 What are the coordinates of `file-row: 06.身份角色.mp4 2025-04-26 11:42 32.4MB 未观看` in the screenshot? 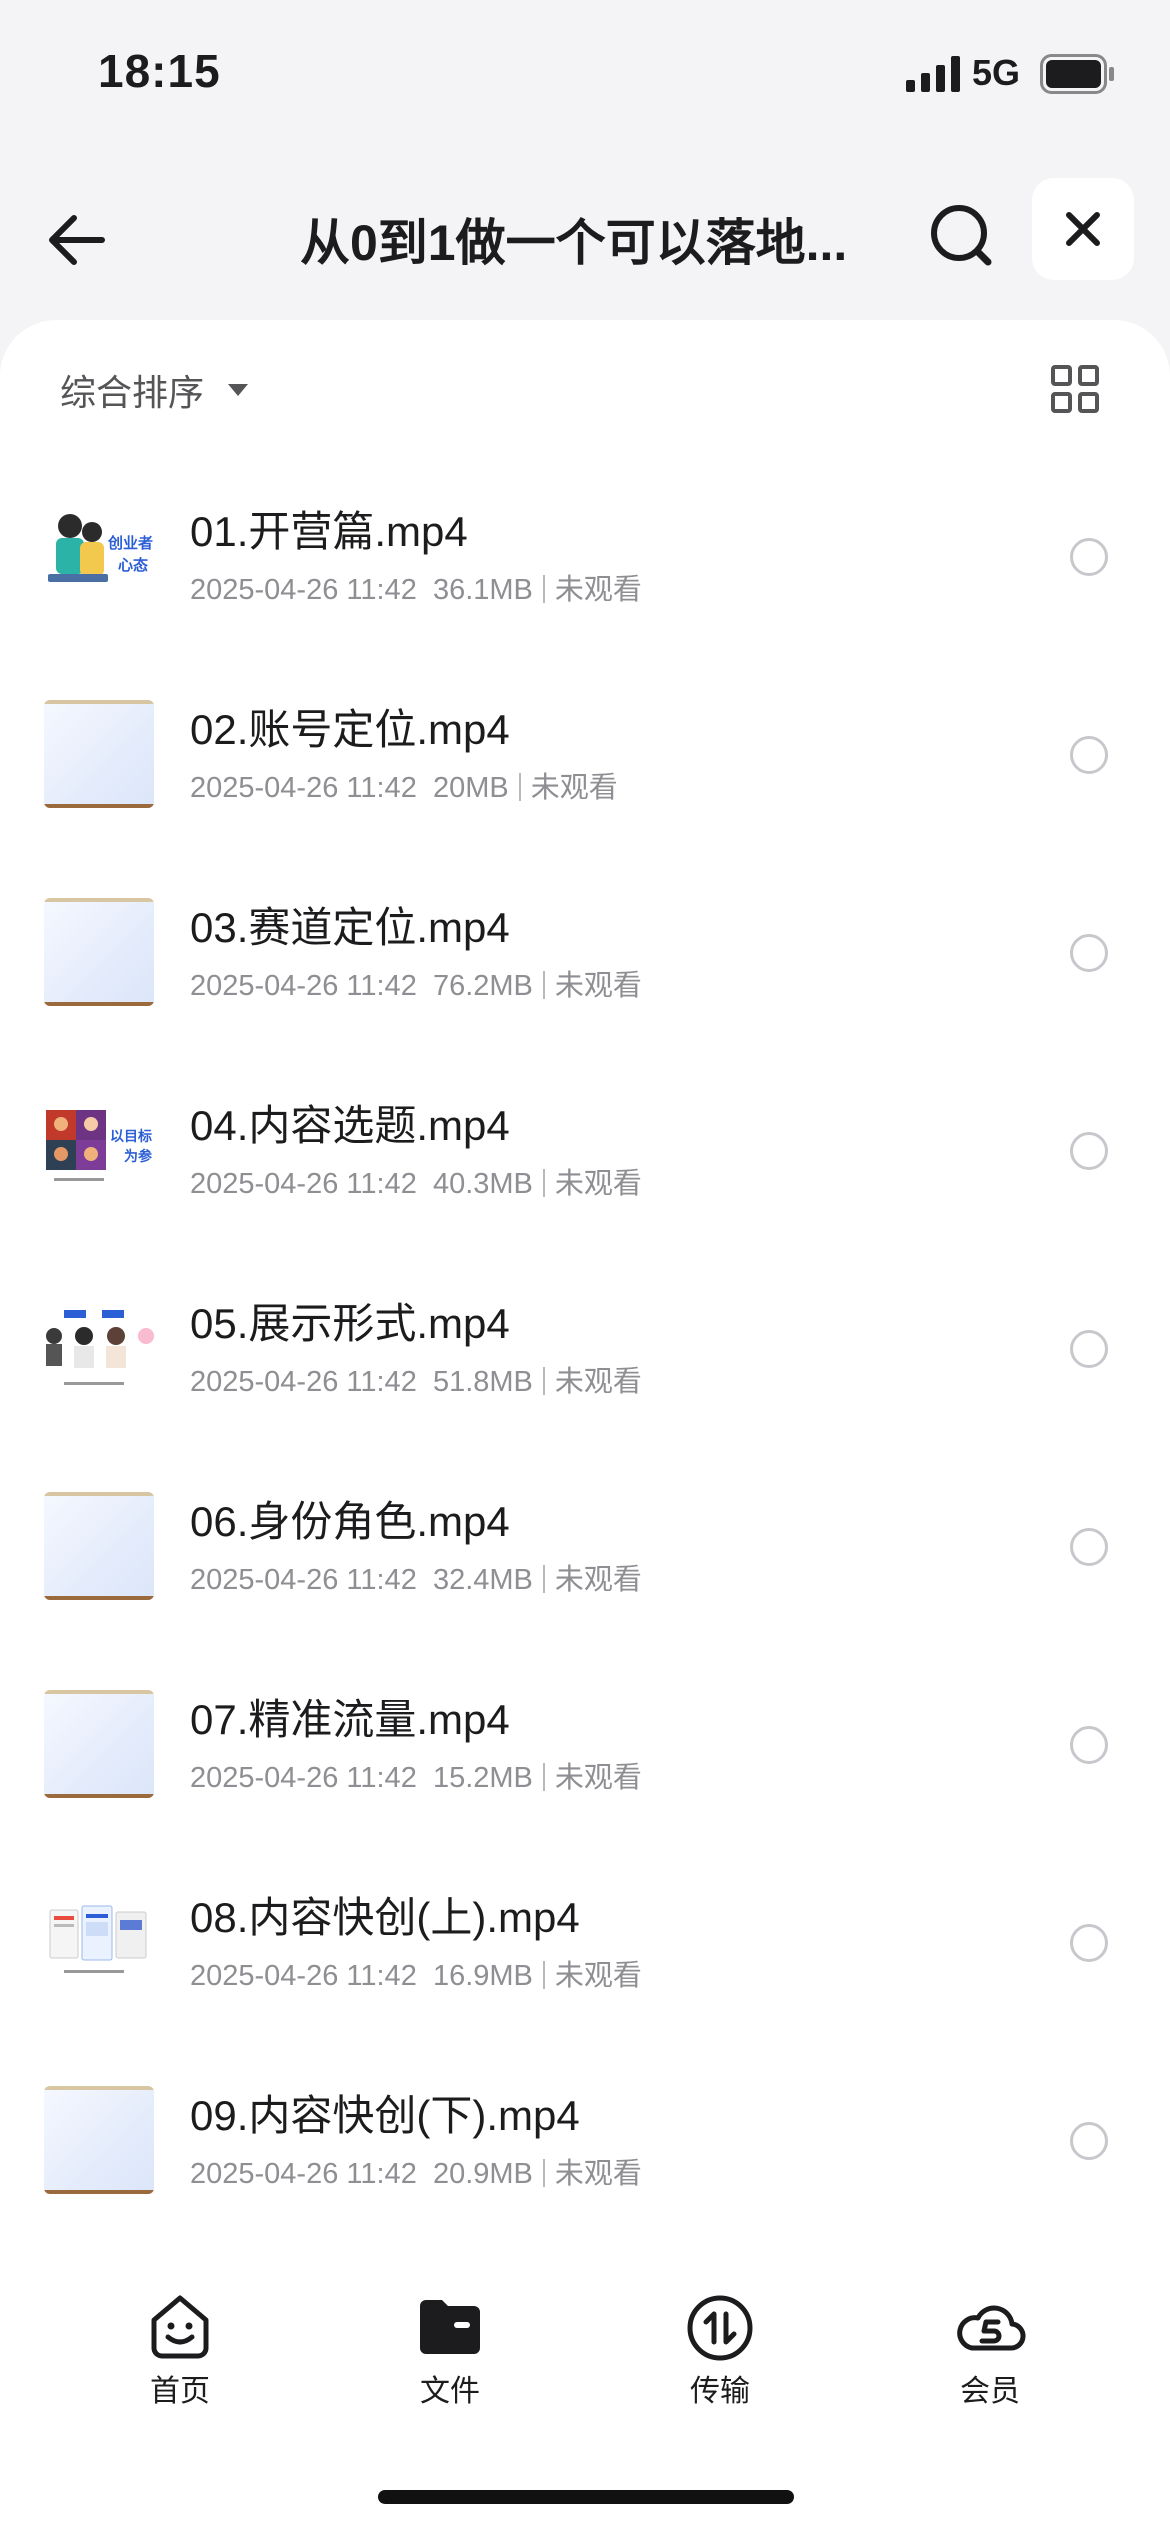 It's located at (585, 1549).